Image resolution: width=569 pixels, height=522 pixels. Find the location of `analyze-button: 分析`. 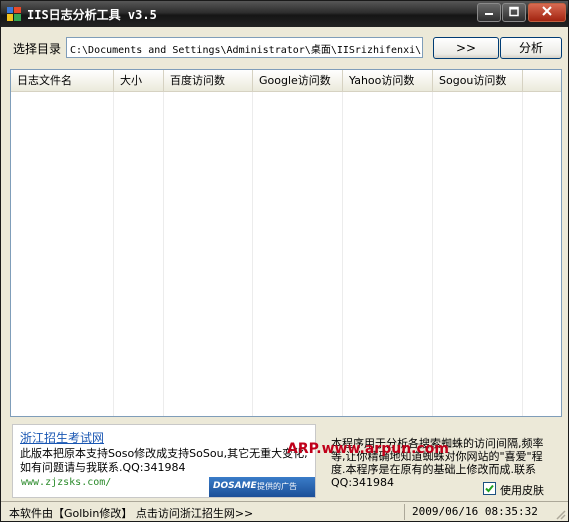

analyze-button: 分析 is located at coordinates (531, 48).